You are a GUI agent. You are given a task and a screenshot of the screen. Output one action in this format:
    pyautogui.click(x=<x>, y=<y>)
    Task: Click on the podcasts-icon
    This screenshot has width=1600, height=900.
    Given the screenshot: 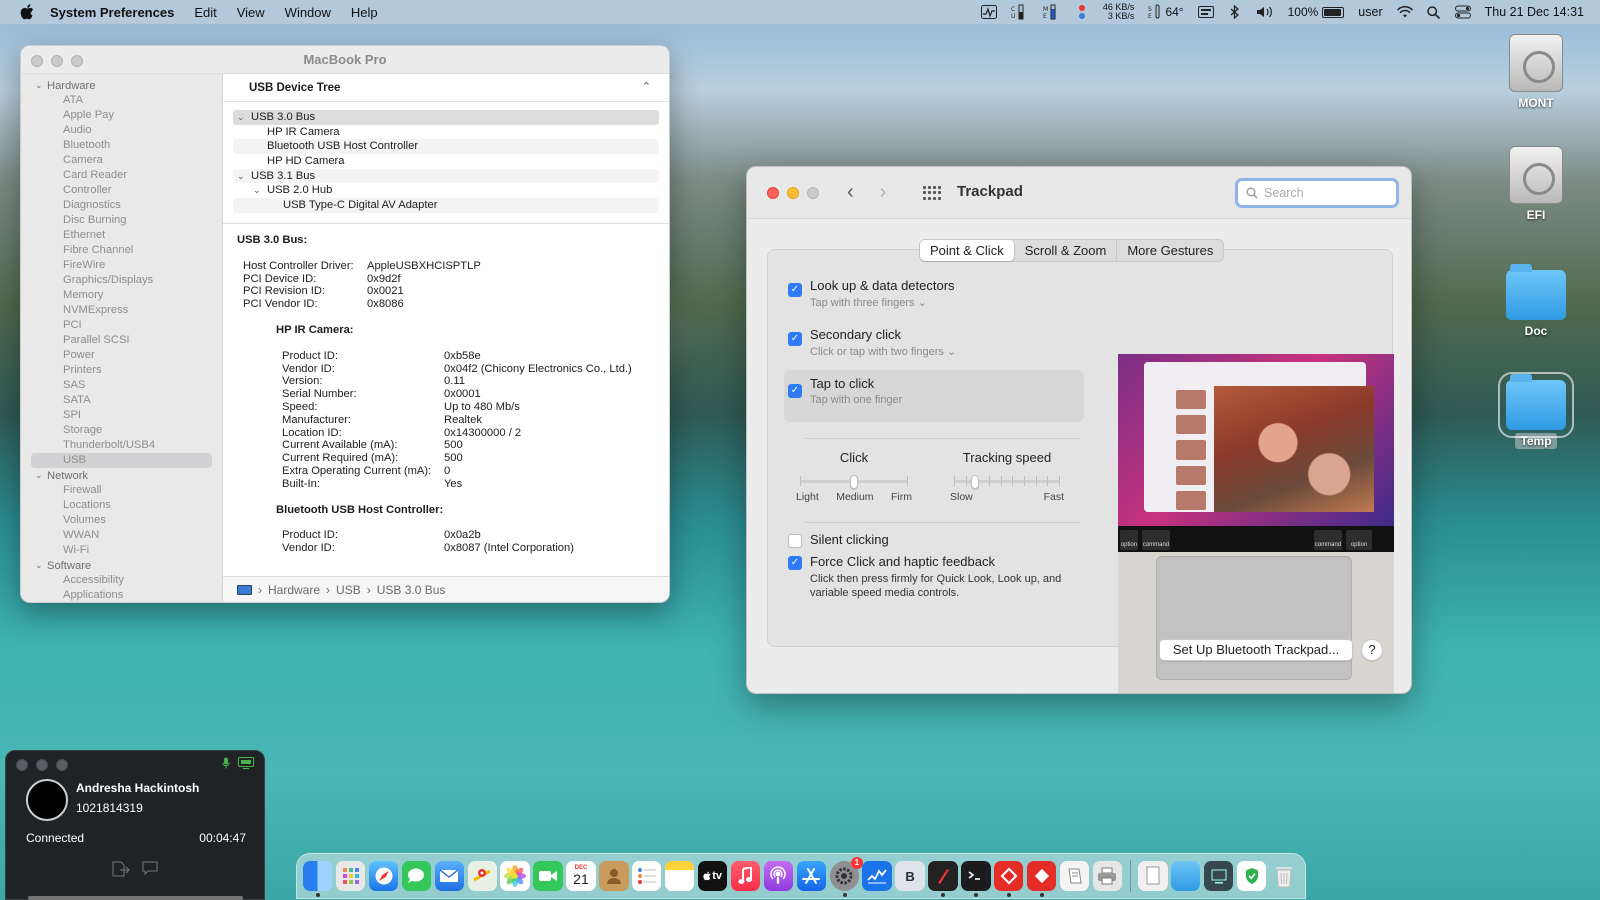 What is the action you would take?
    pyautogui.click(x=778, y=876)
    